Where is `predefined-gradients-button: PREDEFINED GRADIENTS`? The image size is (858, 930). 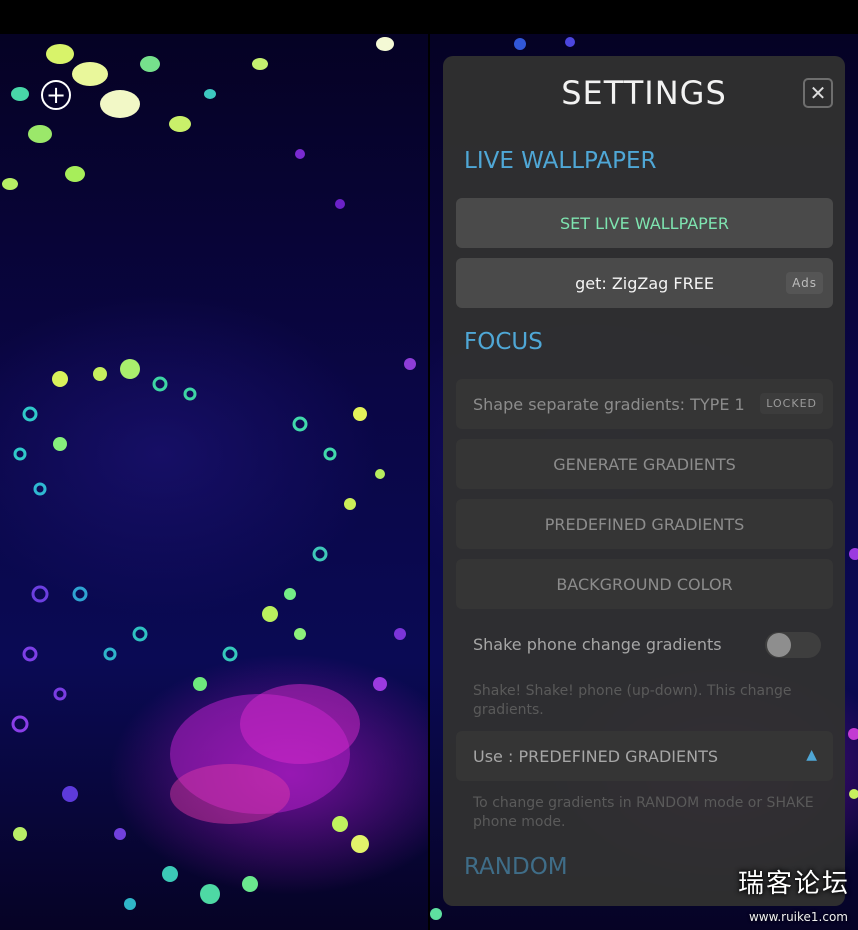 predefined-gradients-button: PREDEFINED GRADIENTS is located at coordinates (644, 524).